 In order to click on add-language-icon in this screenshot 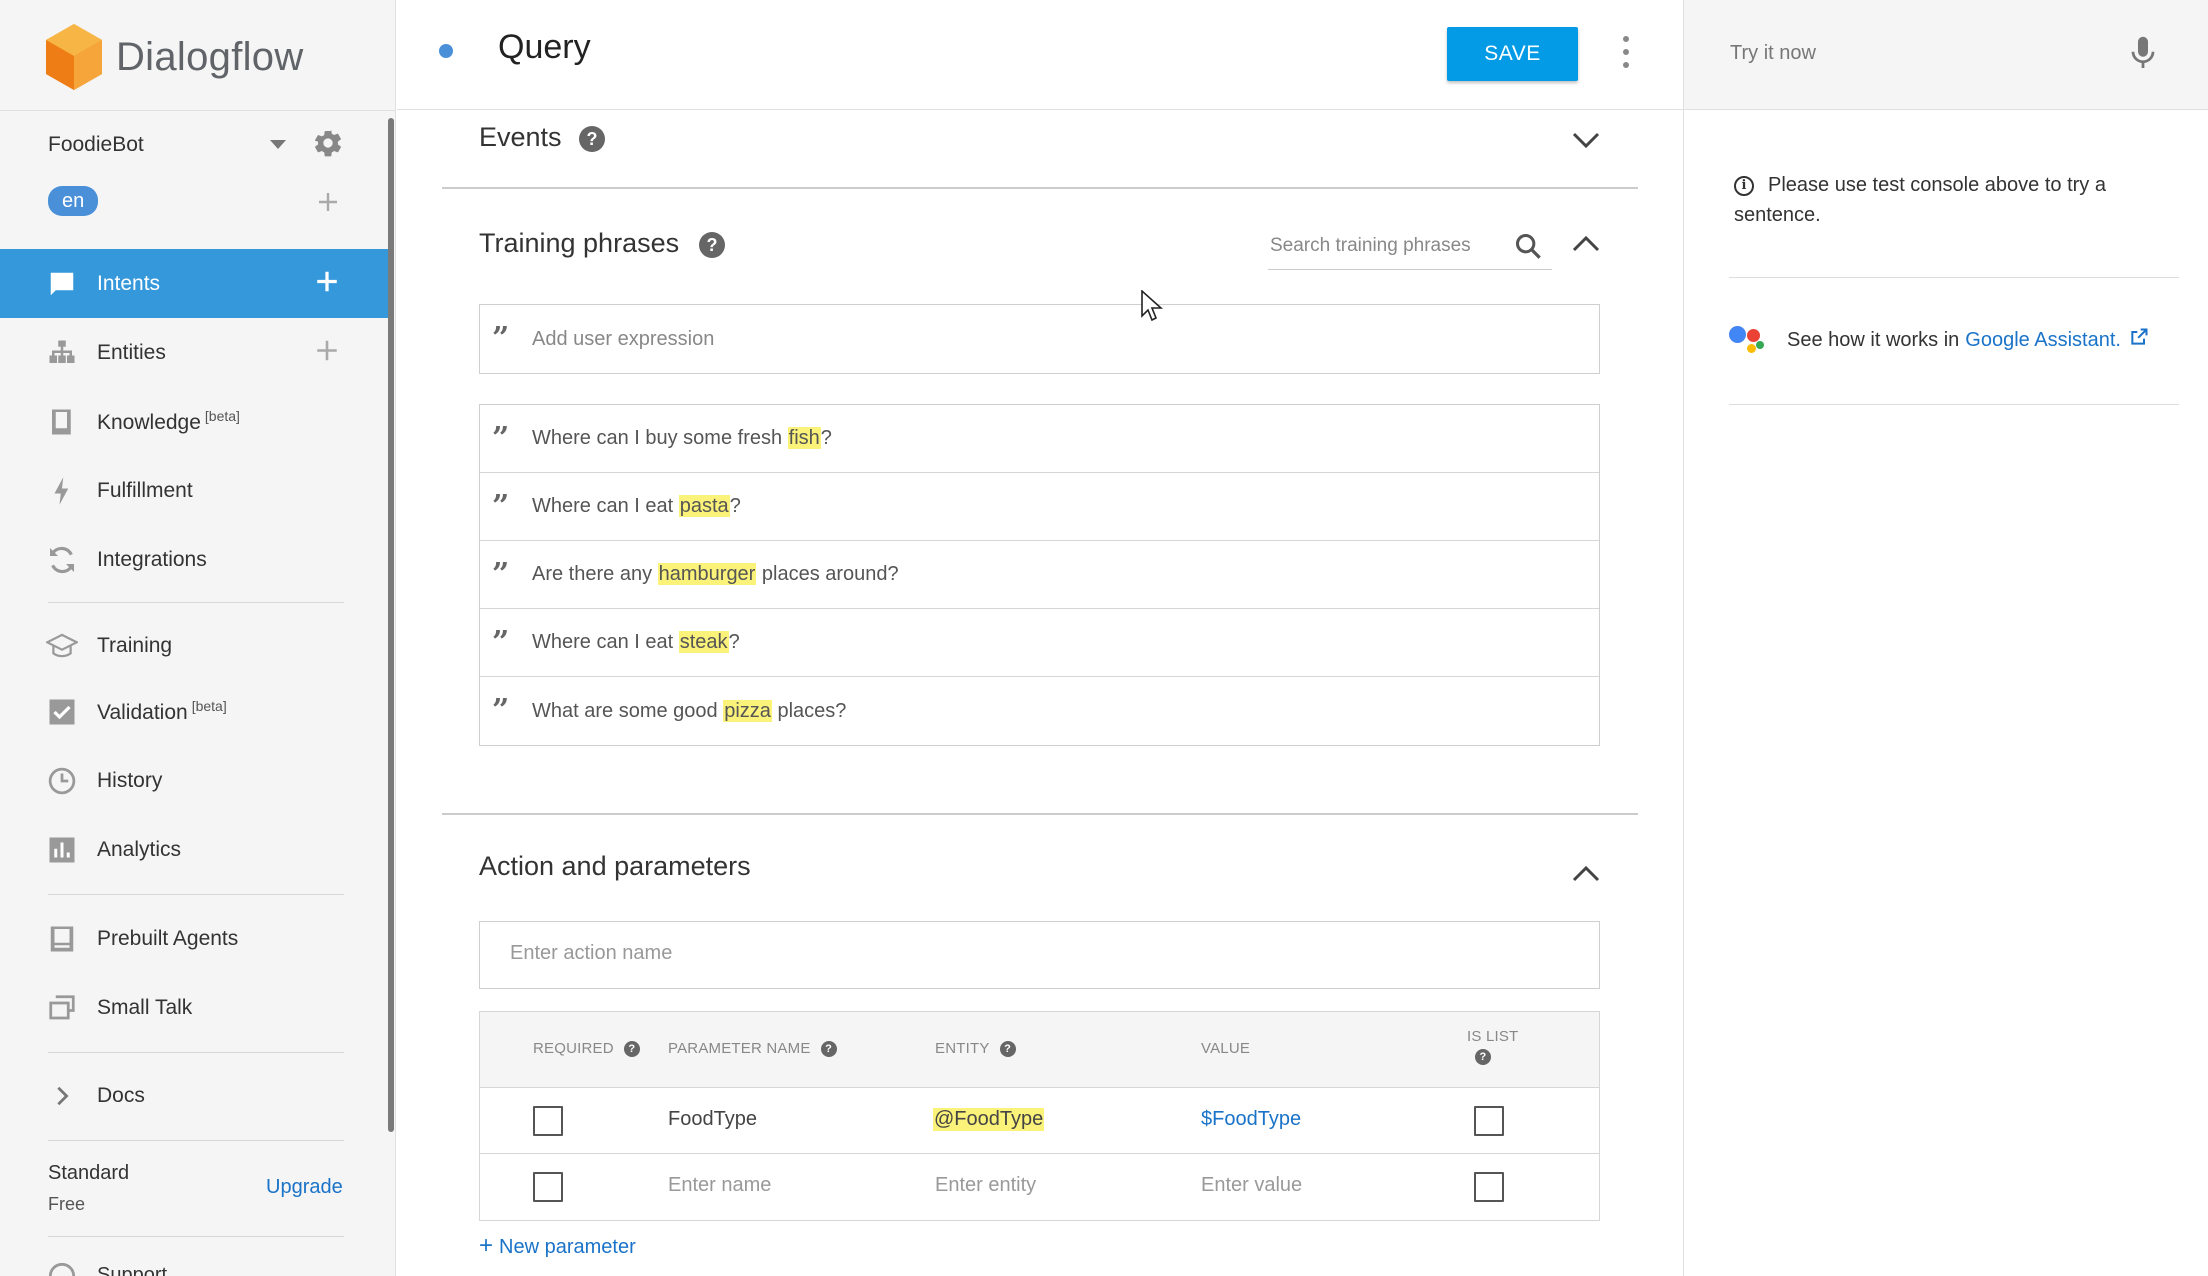, I will do `click(328, 204)`.